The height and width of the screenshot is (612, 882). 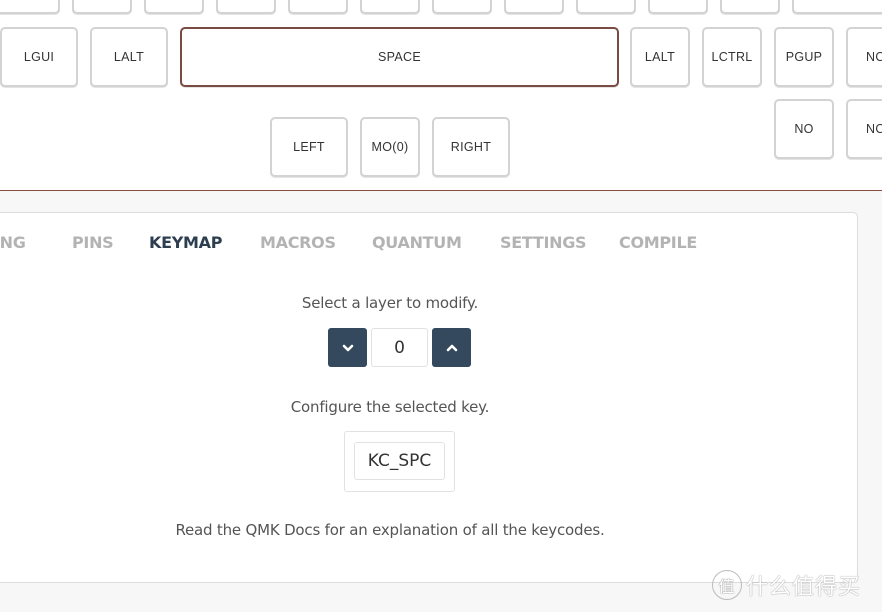 I want to click on layer-up-button, so click(x=451, y=347).